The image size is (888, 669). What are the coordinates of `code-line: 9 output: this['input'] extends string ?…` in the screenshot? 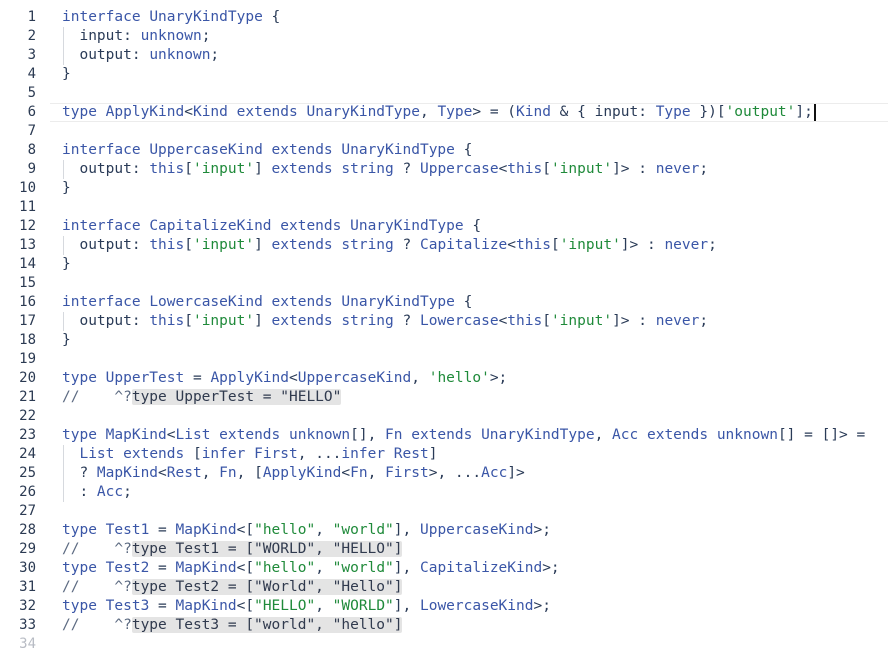 It's located at (444, 169).